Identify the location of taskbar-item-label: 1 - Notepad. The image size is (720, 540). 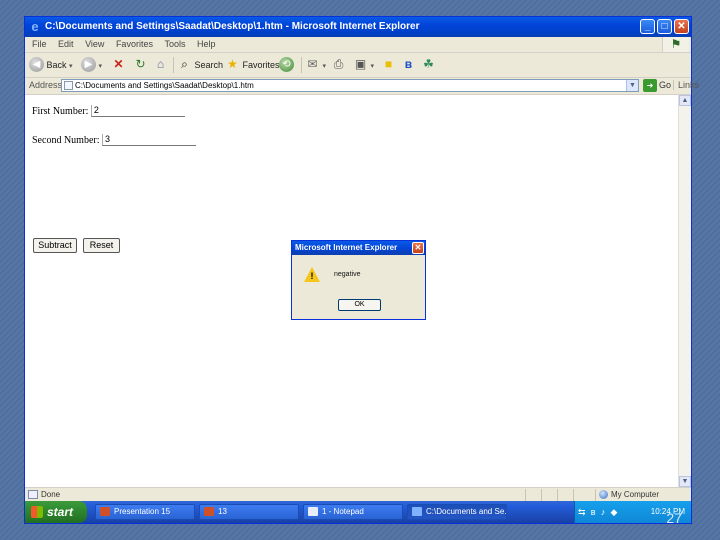
(343, 511).